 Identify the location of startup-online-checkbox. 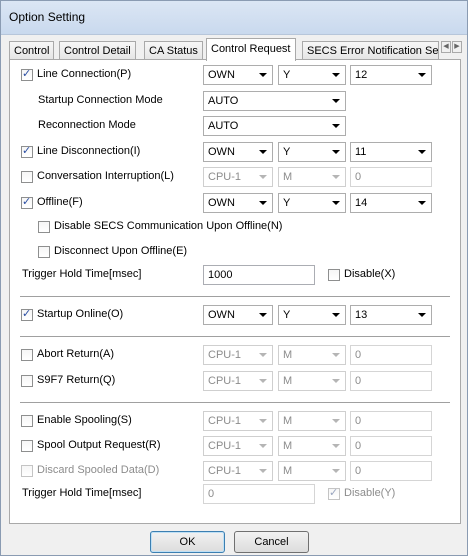
(27, 314).